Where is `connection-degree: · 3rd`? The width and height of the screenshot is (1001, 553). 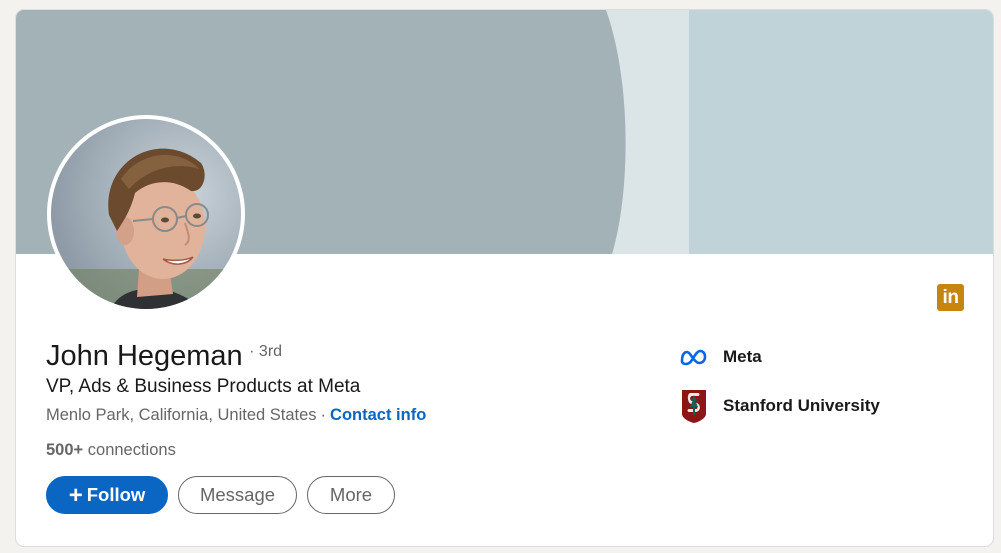 connection-degree: · 3rd is located at coordinates (266, 351).